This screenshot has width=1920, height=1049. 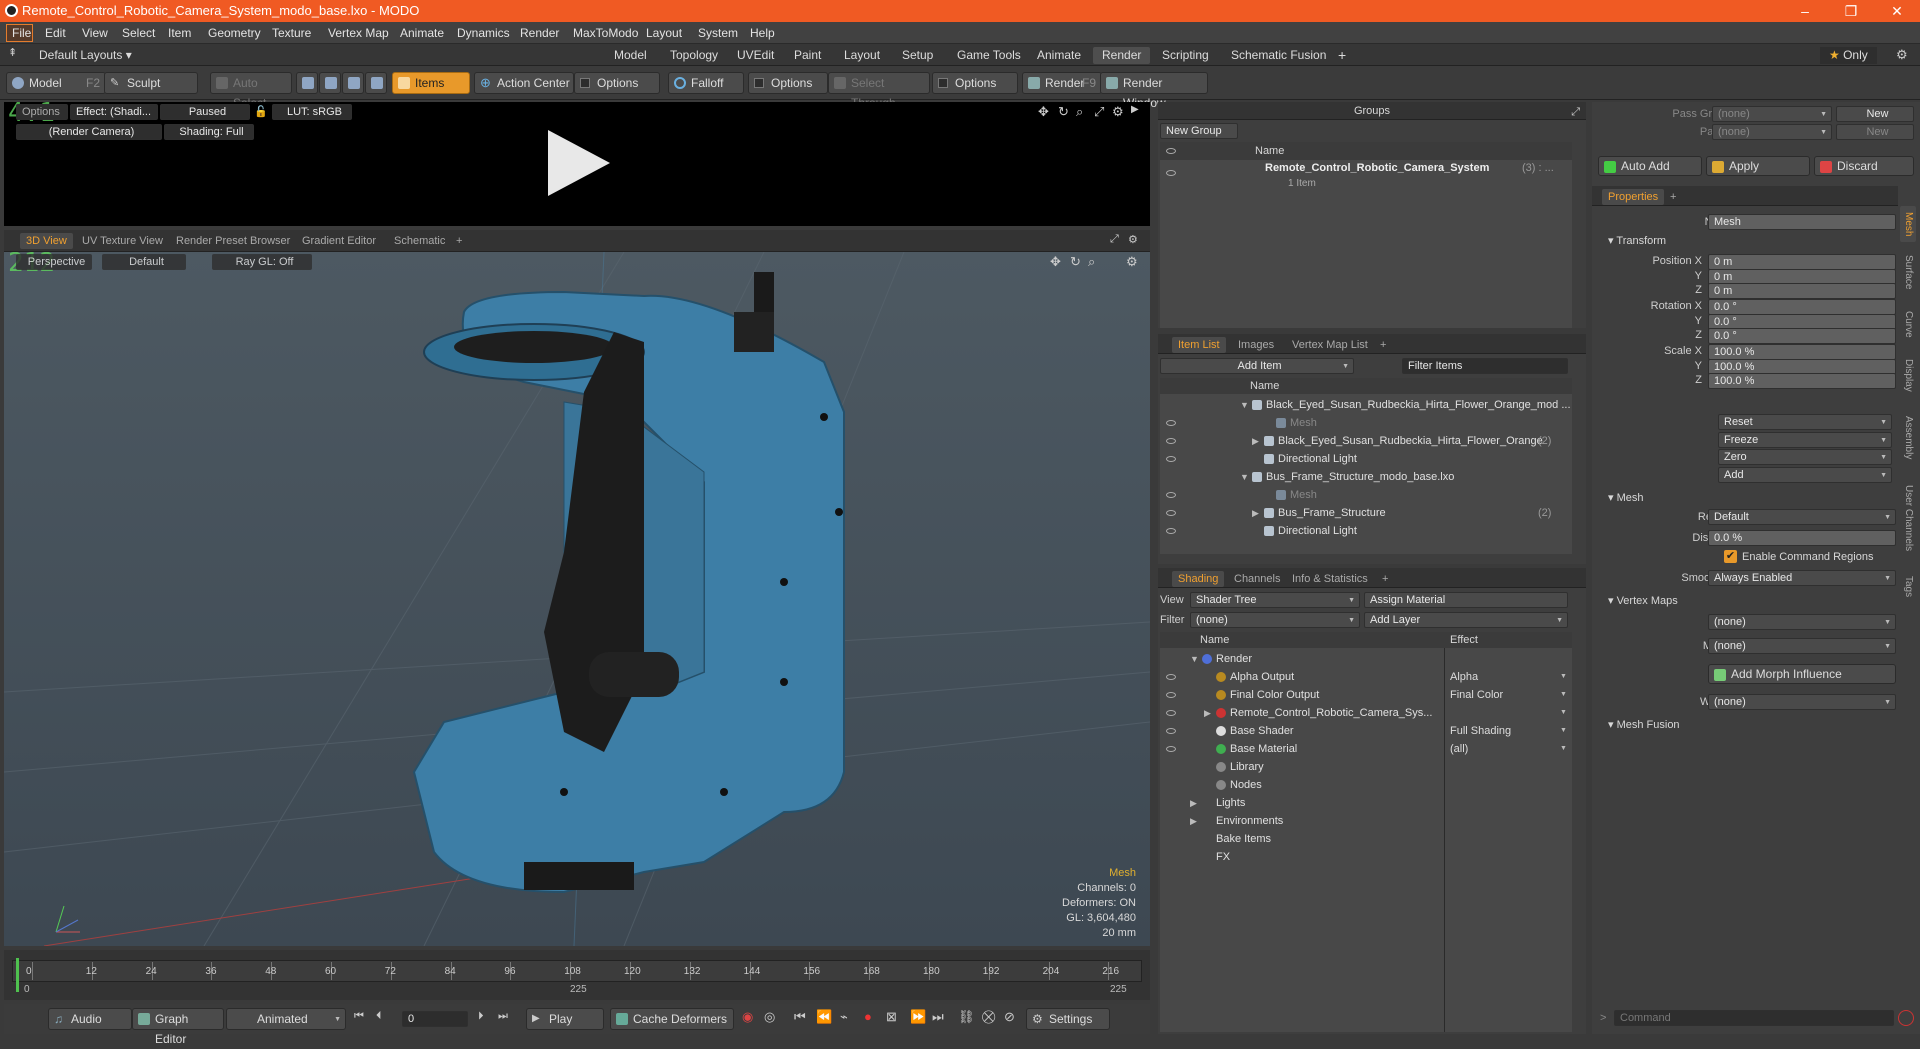 What do you see at coordinates (1637, 240) in the screenshot?
I see `transform-section: ▾ Transform` at bounding box center [1637, 240].